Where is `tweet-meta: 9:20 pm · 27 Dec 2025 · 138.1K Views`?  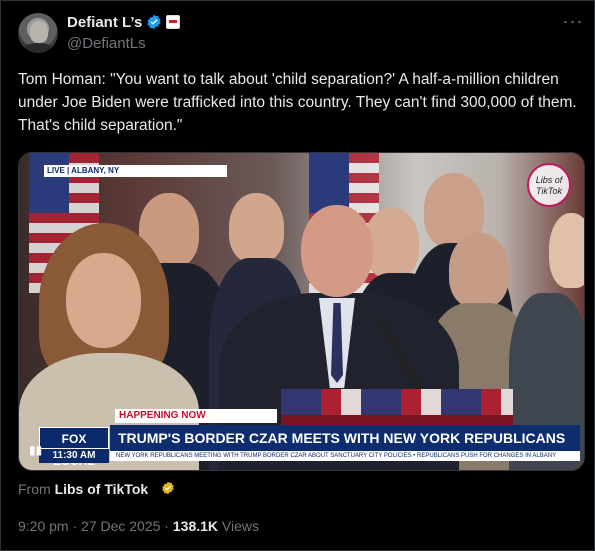
tweet-meta: 9:20 pm · 27 Dec 2025 · 138.1K Views is located at coordinates (138, 526).